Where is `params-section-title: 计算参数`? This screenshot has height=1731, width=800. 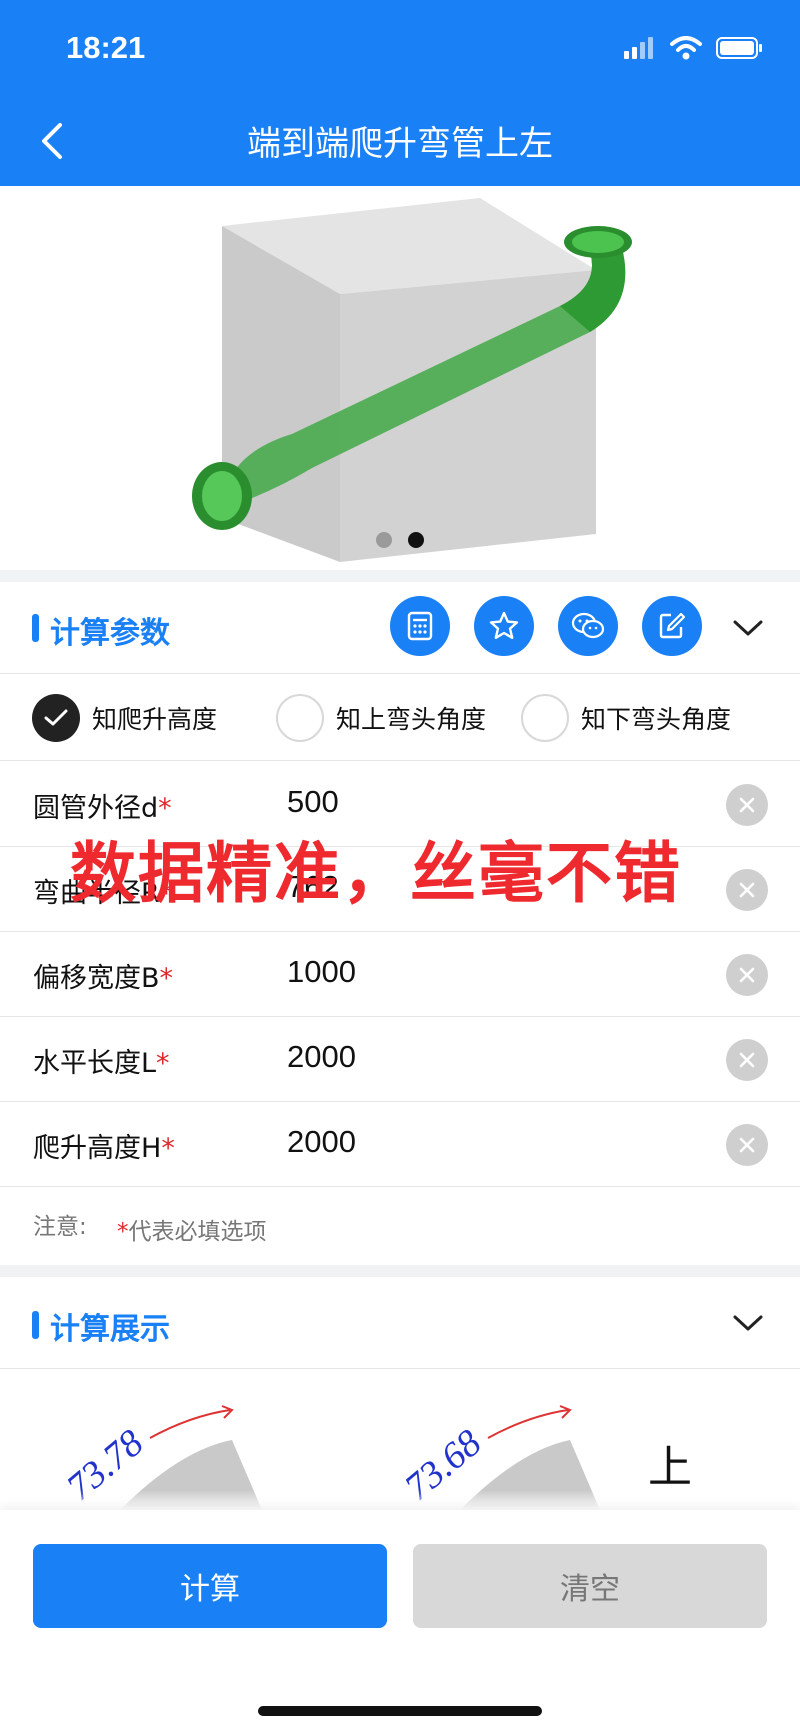 params-section-title: 计算参数 is located at coordinates (110, 633).